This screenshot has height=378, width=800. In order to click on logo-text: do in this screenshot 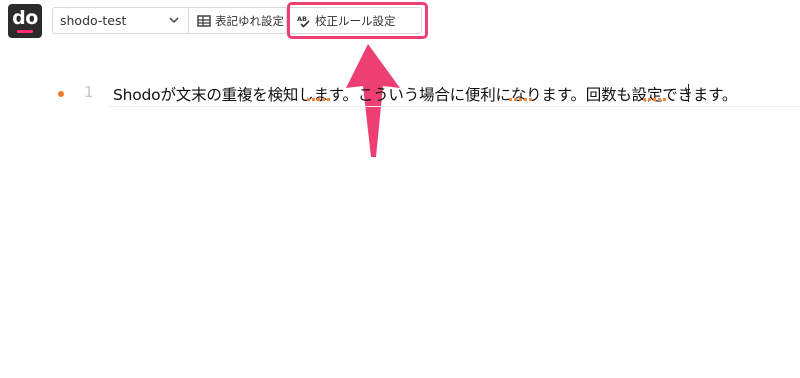, I will do `click(25, 18)`.